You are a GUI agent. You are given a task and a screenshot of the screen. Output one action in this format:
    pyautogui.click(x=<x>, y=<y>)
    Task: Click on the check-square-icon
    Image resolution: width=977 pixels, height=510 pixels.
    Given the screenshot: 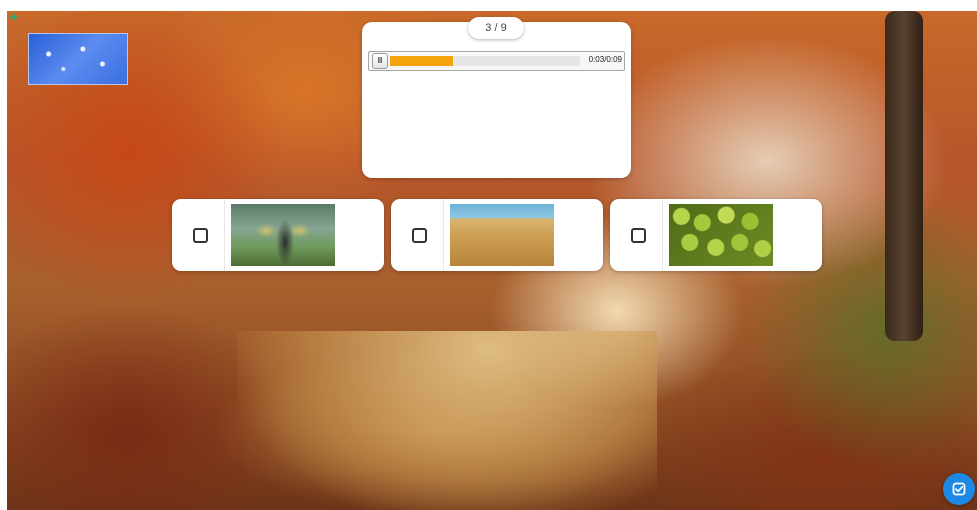 What is the action you would take?
    pyautogui.click(x=959, y=489)
    